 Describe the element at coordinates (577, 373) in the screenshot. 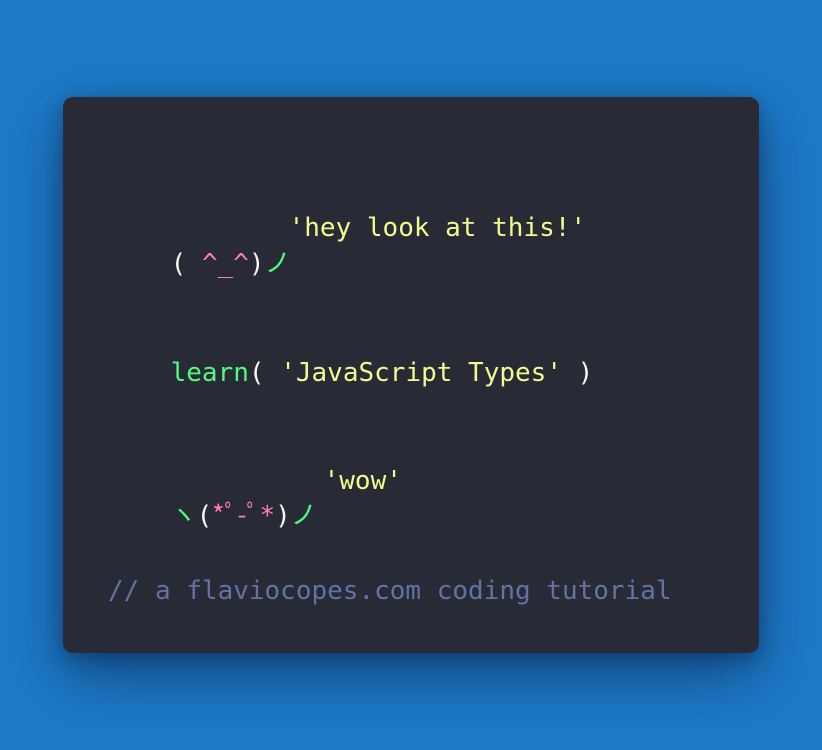

I see `call-close-paren: )` at that location.